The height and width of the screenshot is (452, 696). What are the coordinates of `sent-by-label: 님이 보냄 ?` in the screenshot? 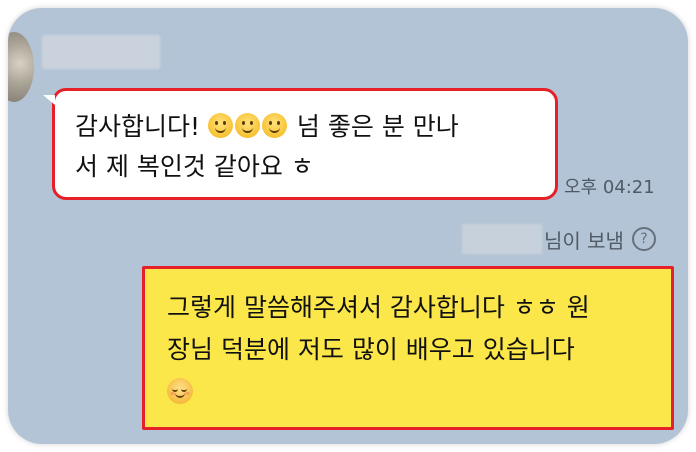 It's located at (559, 239).